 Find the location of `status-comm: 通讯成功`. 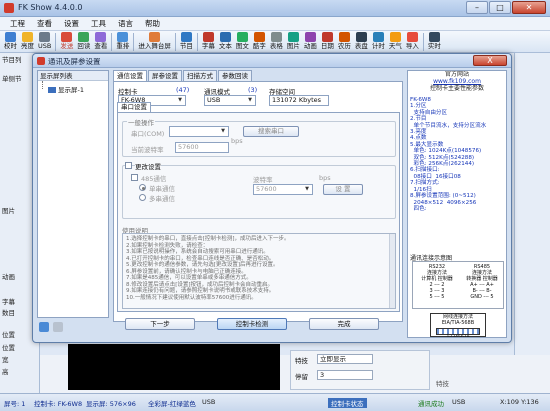

status-comm: 通讯成功 is located at coordinates (431, 404).